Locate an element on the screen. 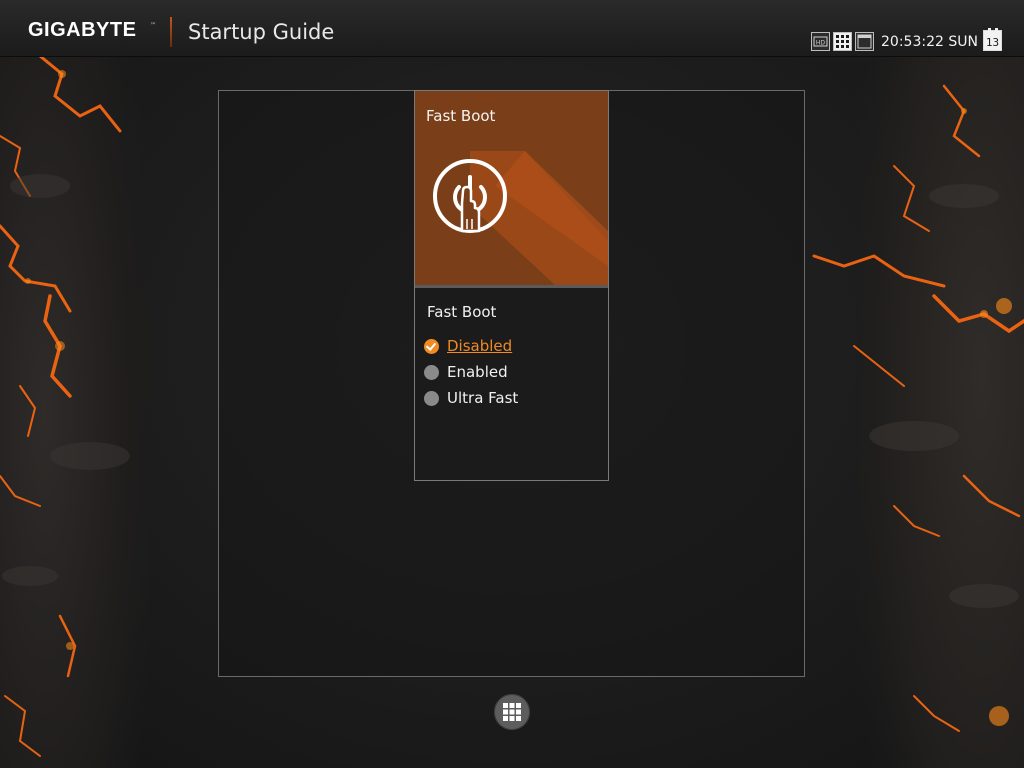  svg-text: HD is located at coordinates (821, 43).